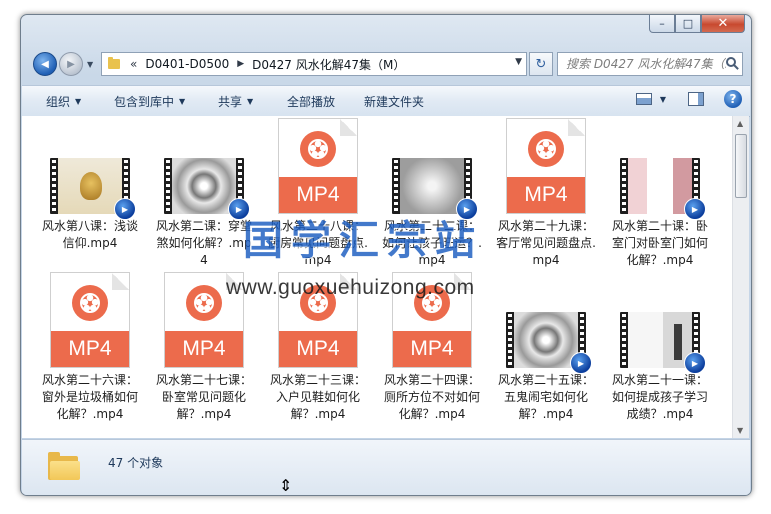  Describe the element at coordinates (92, 64) in the screenshot. I see `recent-pages-button: ▼` at that location.